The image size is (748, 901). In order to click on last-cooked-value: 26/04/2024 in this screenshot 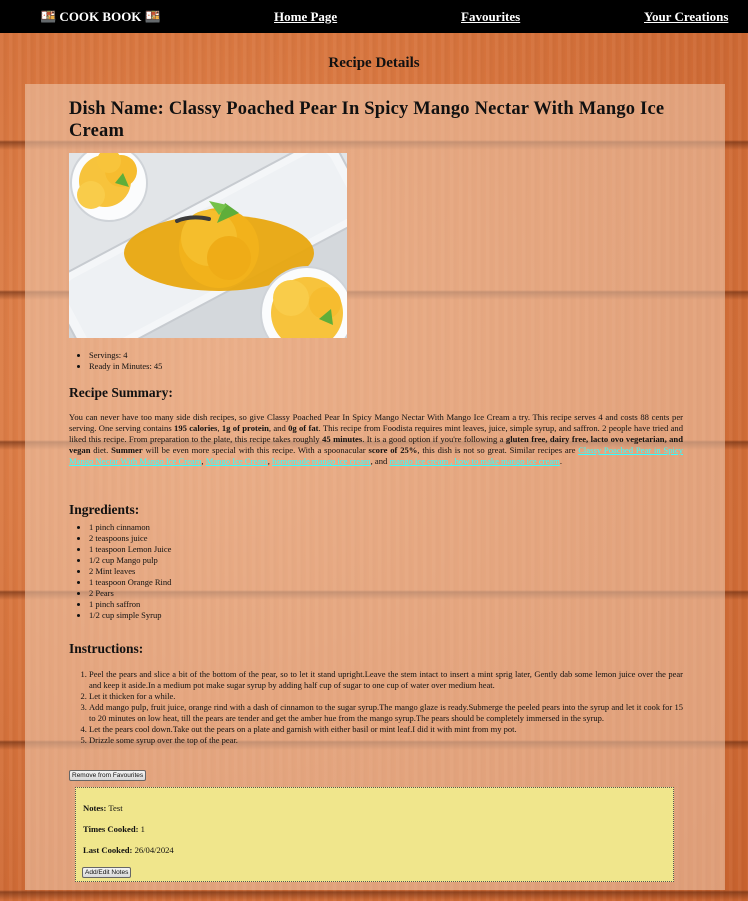, I will do `click(154, 850)`.